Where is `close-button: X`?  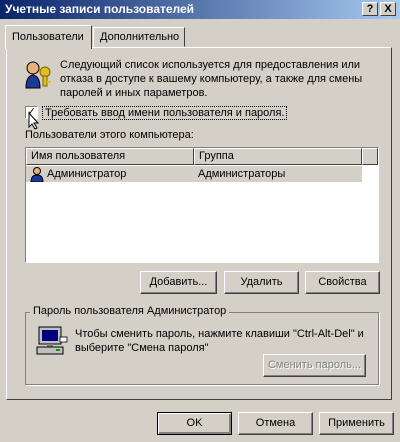 close-button: X is located at coordinates (388, 9).